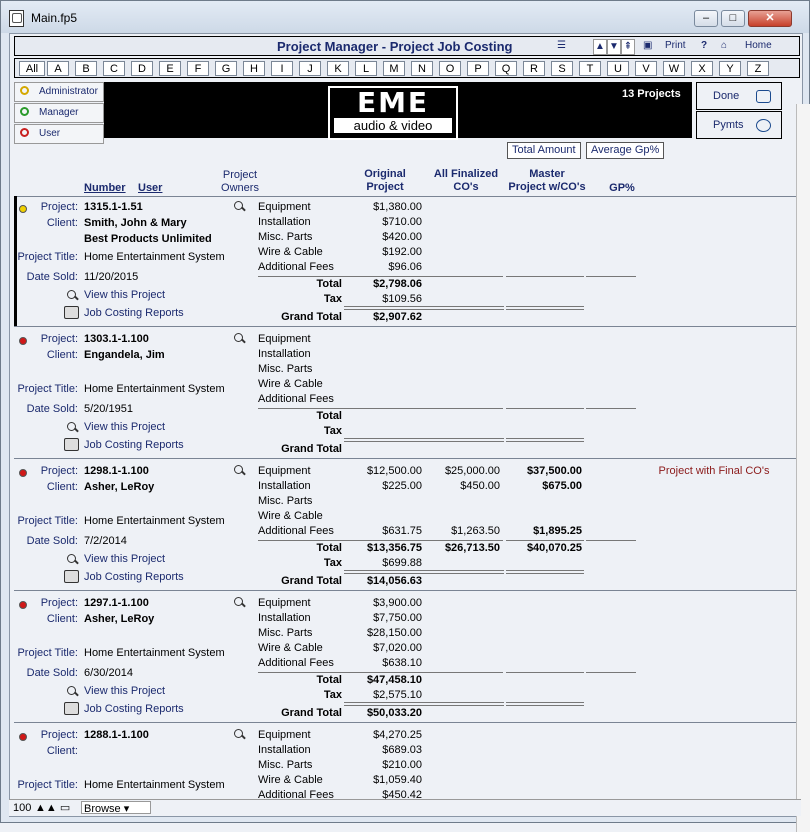 The width and height of the screenshot is (810, 832). Describe the element at coordinates (108, 673) in the screenshot. I see `date-sold: 6/30/2014` at that location.